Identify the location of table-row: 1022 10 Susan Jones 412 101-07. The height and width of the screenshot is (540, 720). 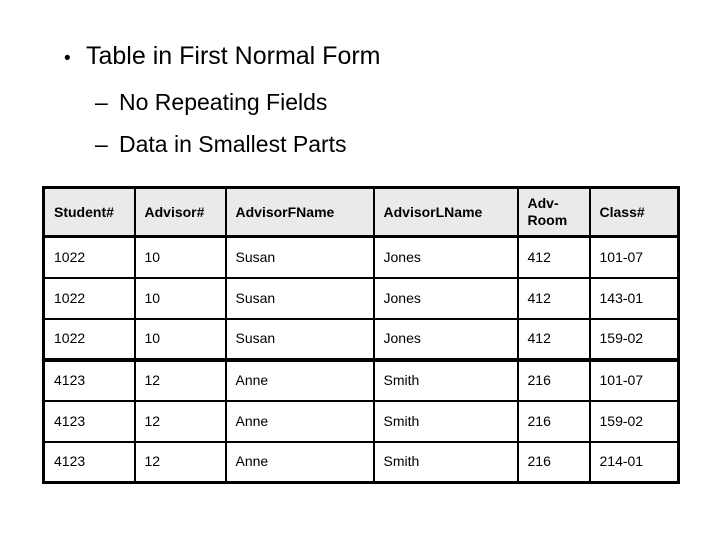
(361, 257).